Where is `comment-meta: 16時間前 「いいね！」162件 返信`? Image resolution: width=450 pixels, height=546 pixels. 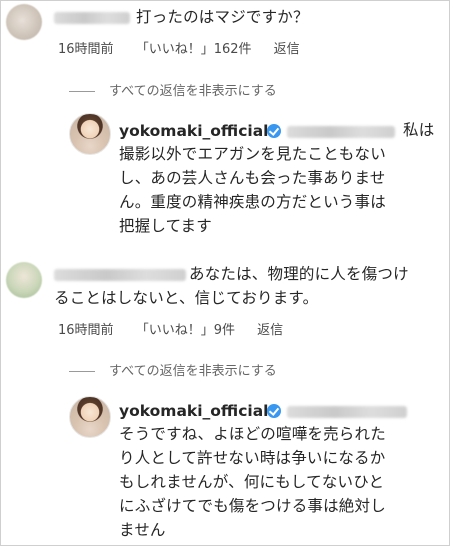 comment-meta: 16時間前 「いいね！」162件 返信 is located at coordinates (188, 47).